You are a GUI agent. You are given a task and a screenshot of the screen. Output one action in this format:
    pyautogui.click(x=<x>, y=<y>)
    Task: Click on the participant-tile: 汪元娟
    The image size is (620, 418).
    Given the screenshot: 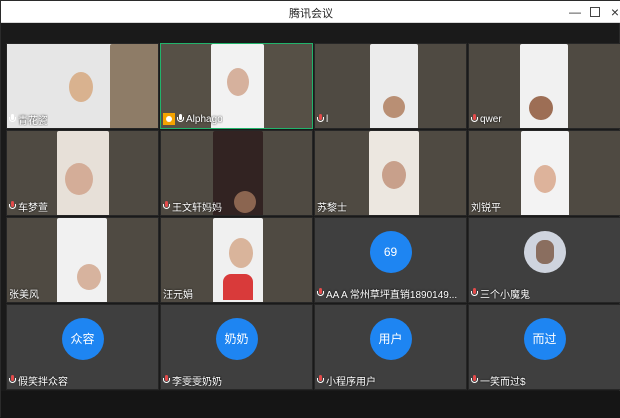 What is the action you would take?
    pyautogui.click(x=236, y=260)
    